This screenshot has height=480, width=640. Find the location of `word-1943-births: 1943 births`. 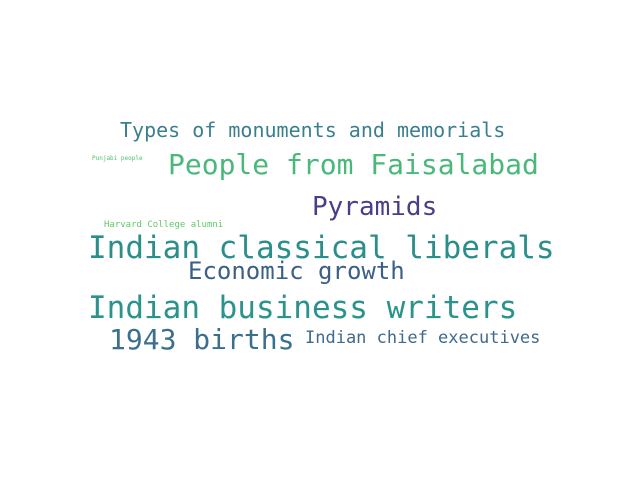

word-1943-births: 1943 births is located at coordinates (202, 339).